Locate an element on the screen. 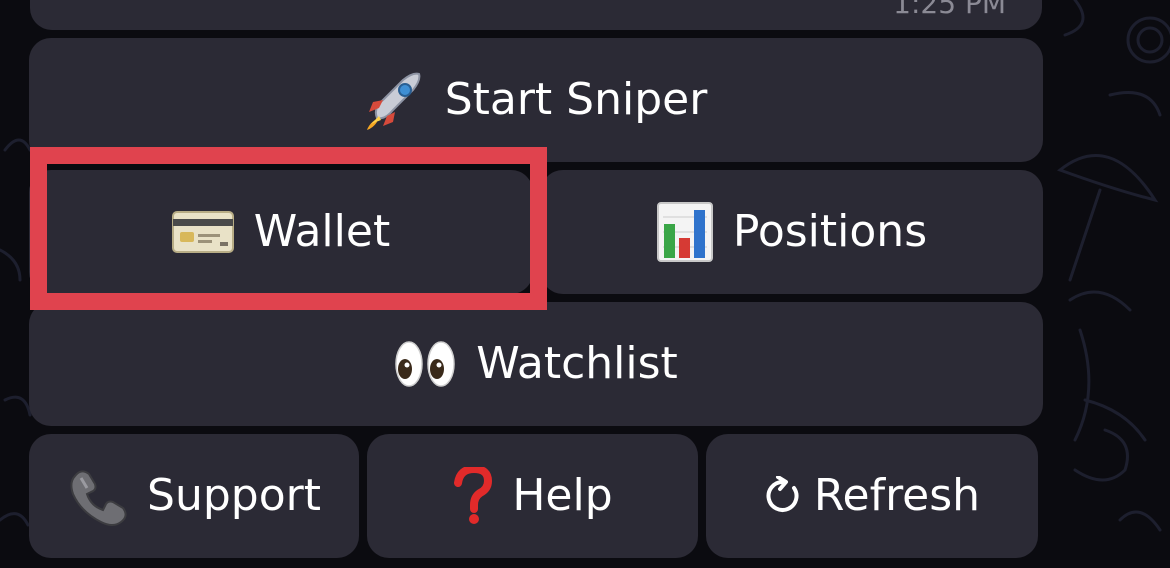 This screenshot has height=568, width=1170. credit-card-icon is located at coordinates (202, 232).